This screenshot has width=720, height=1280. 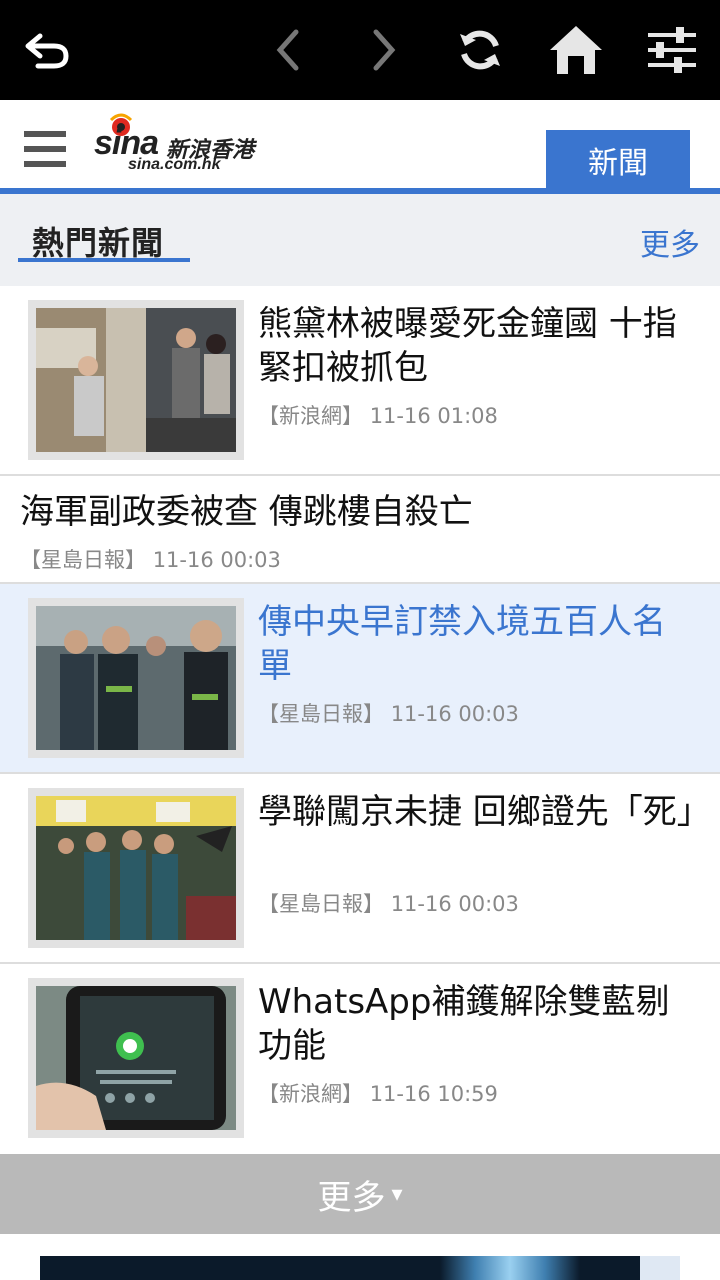 I want to click on news-item: 海軍副政委被查 傳跳樓自殺亡 【星島日報】 11-16 00:03, so click(x=360, y=530).